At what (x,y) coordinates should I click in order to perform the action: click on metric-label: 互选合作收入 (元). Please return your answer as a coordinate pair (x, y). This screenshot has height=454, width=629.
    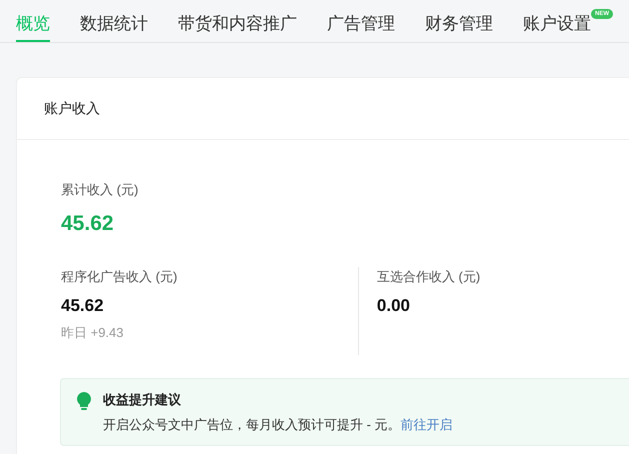
    Looking at the image, I should click on (429, 277).